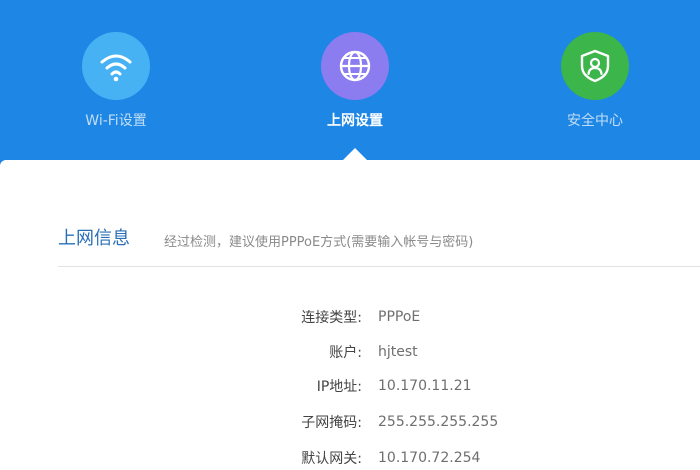 This screenshot has height=470, width=700. Describe the element at coordinates (379, 266) in the screenshot. I see `section-divider` at that location.